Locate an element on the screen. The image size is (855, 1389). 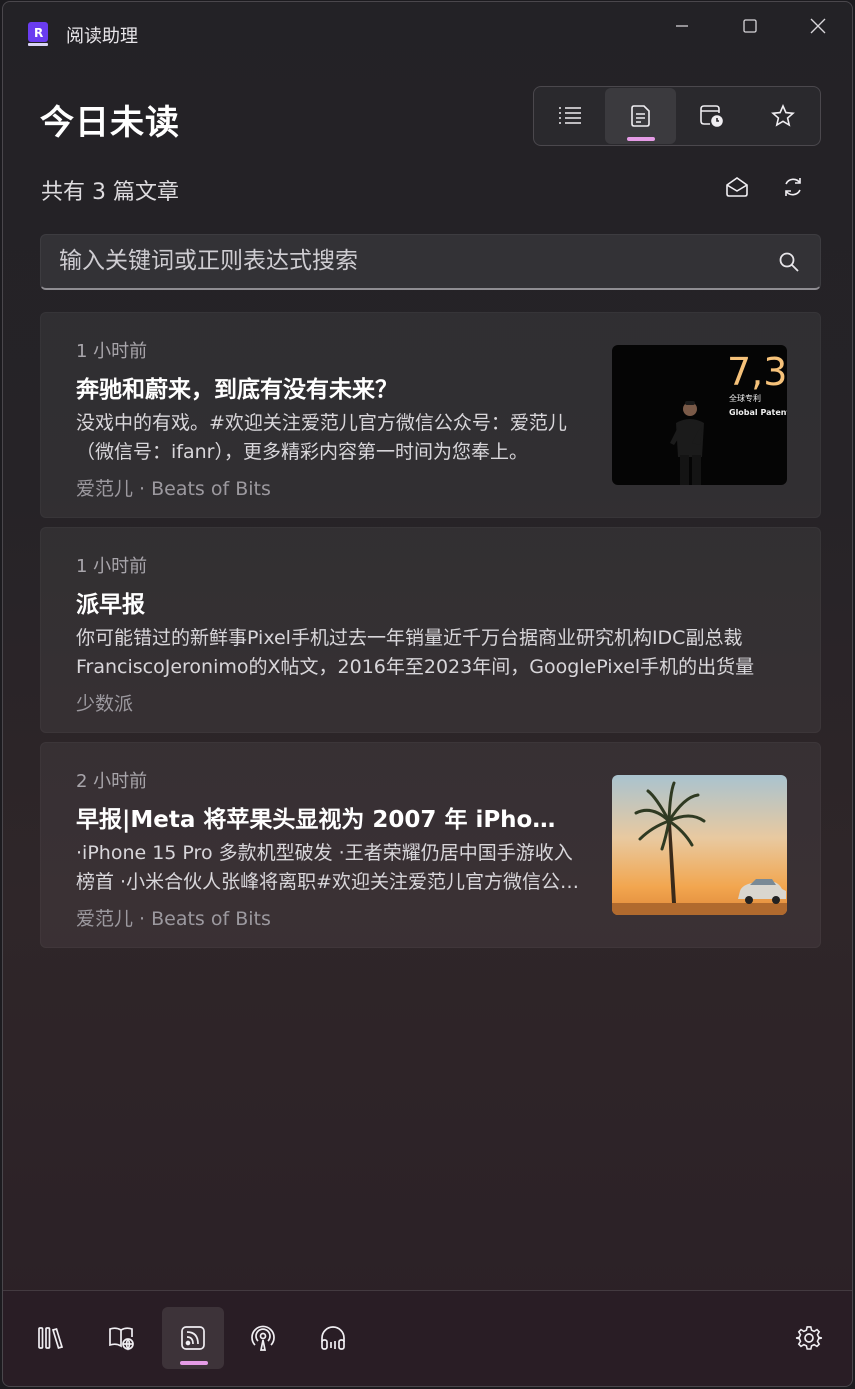
search-box is located at coordinates (430, 262).